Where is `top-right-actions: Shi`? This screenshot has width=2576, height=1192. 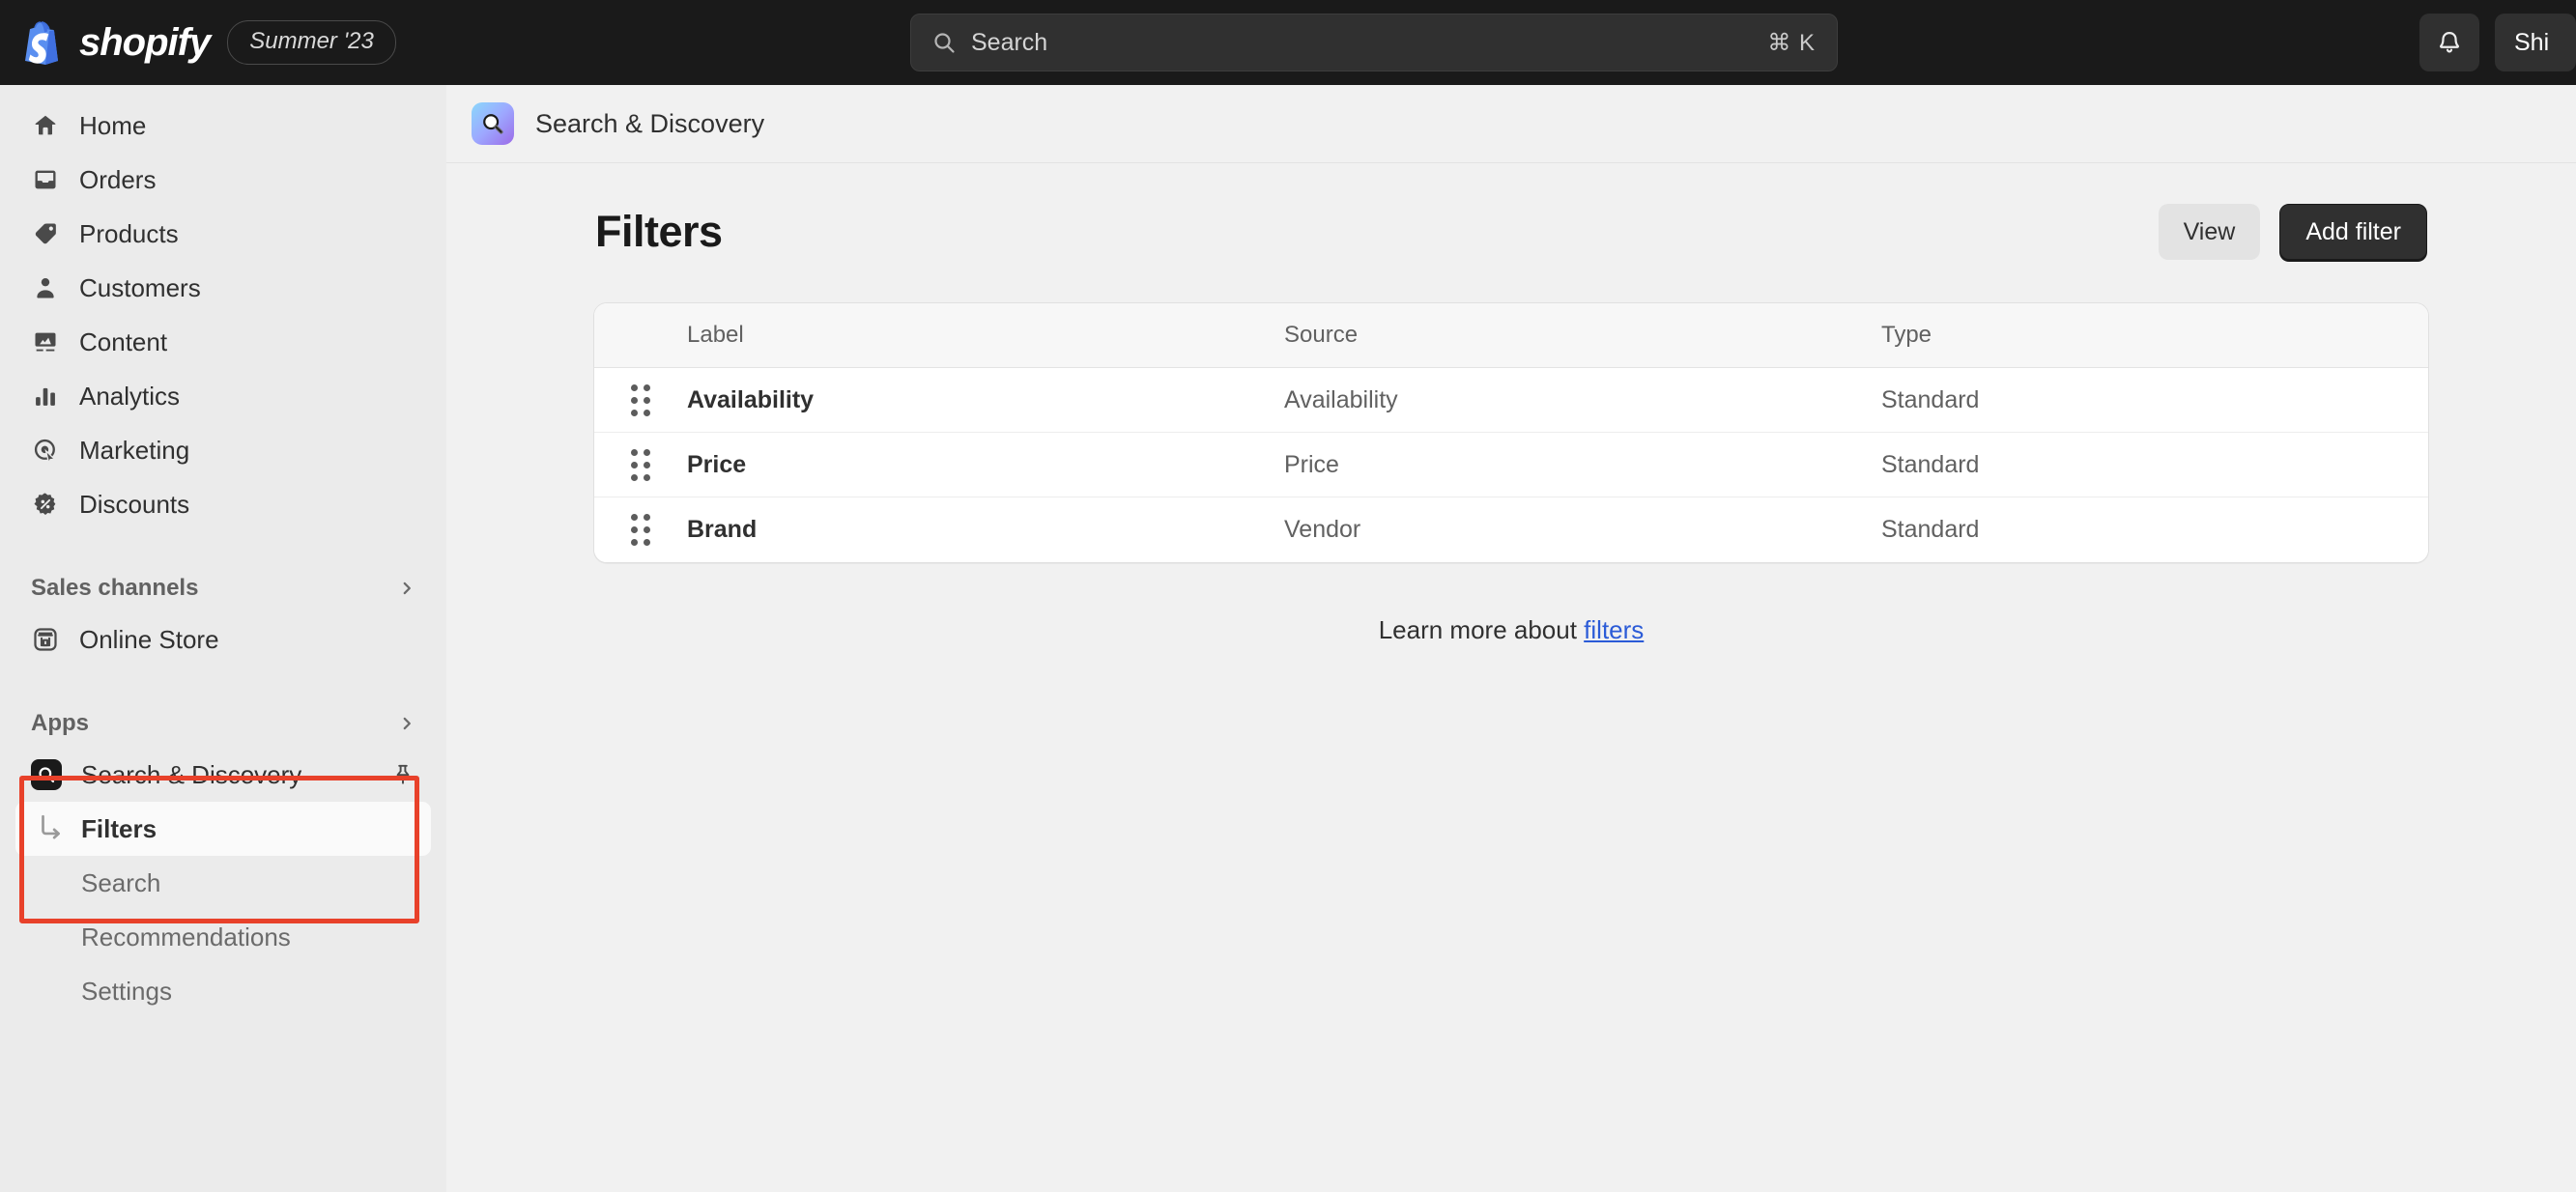 top-right-actions: Shi is located at coordinates (2497, 42).